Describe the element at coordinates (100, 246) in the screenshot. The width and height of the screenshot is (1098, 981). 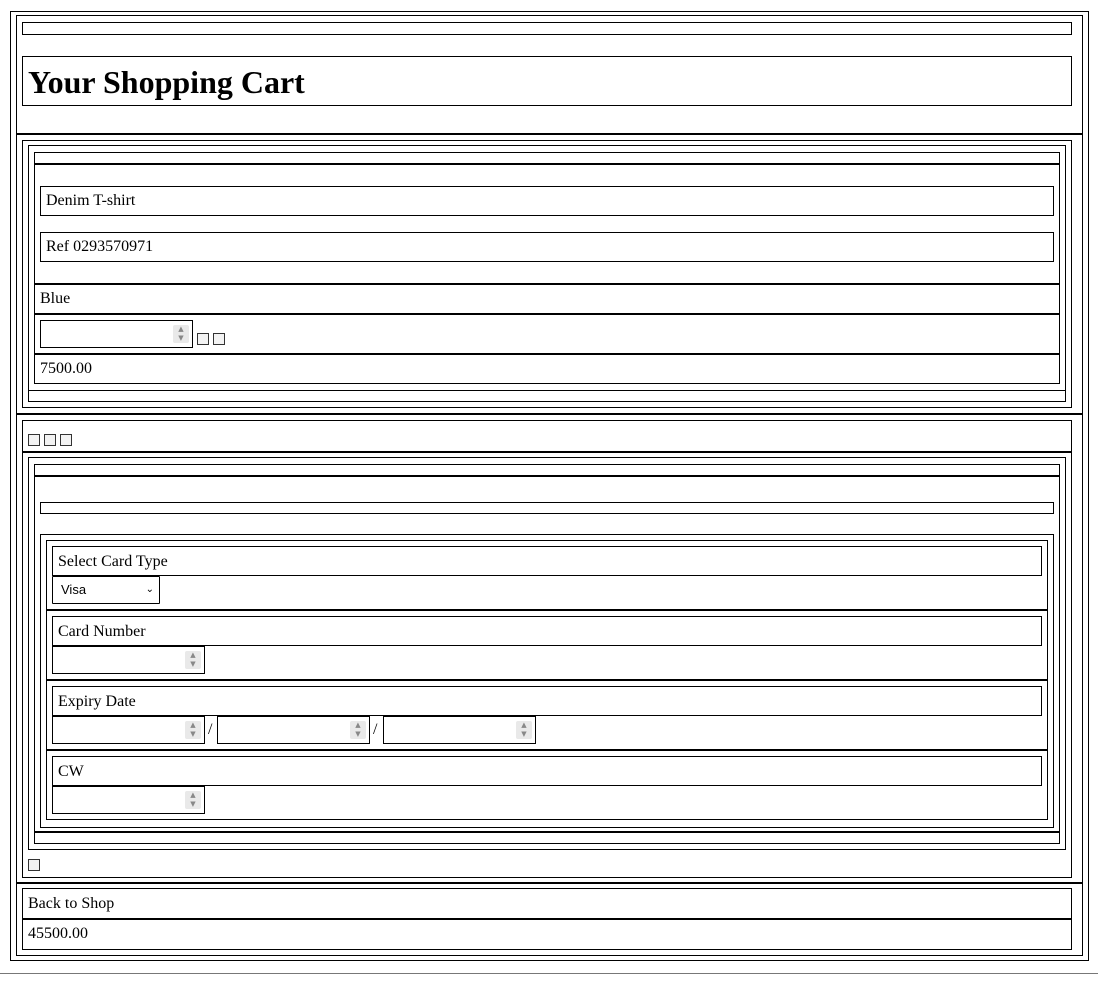
I see `item-ref: Ref 0293570971` at that location.